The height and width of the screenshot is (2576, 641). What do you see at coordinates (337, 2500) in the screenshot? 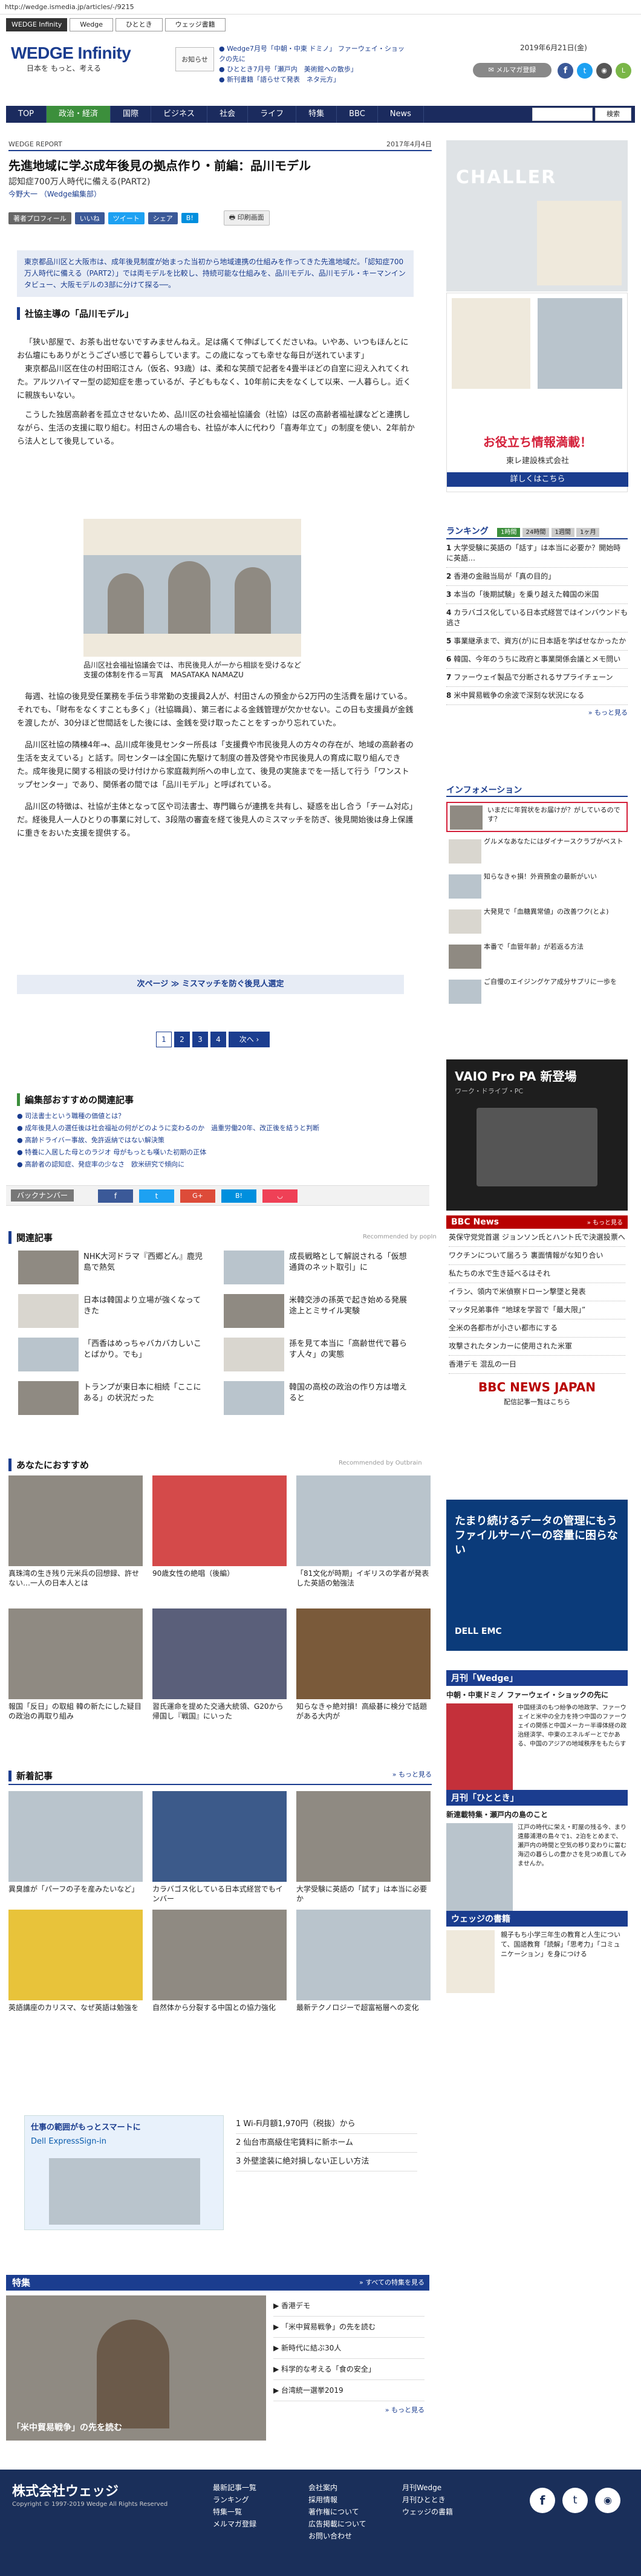
I see `footer-link: 採用情報` at bounding box center [337, 2500].